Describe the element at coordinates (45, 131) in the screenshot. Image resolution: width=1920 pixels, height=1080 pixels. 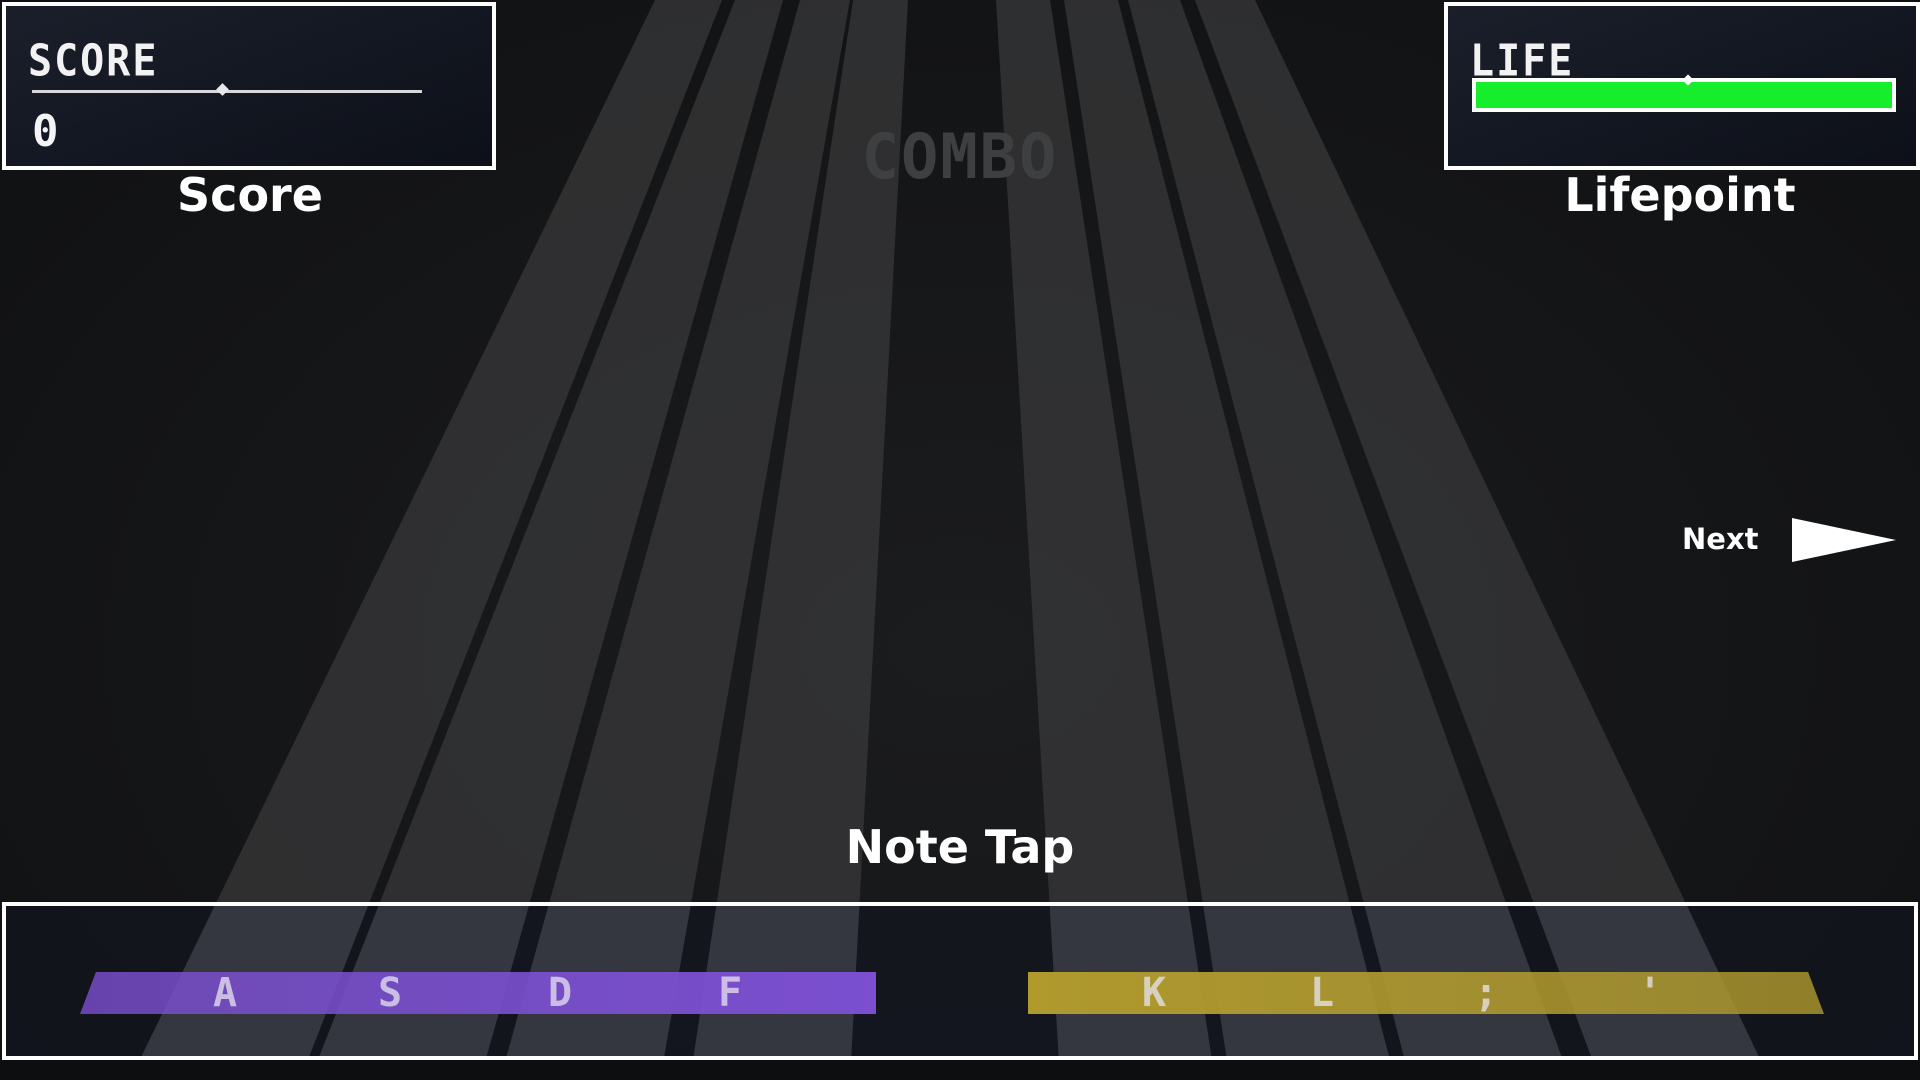
I see `score-value: 0` at that location.